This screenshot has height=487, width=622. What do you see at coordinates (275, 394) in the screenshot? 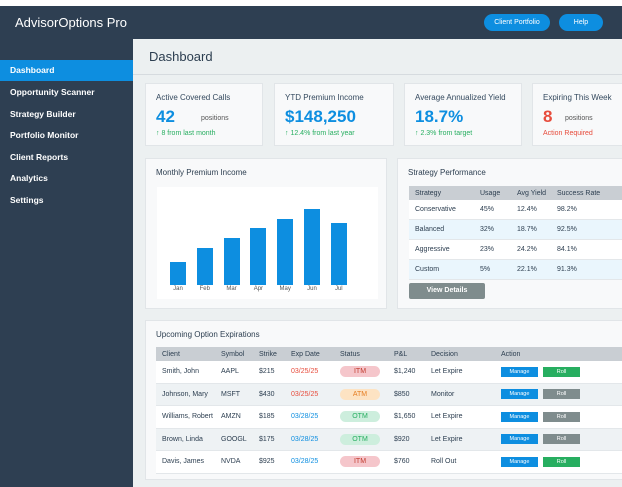
I see `strike: $430` at bounding box center [275, 394].